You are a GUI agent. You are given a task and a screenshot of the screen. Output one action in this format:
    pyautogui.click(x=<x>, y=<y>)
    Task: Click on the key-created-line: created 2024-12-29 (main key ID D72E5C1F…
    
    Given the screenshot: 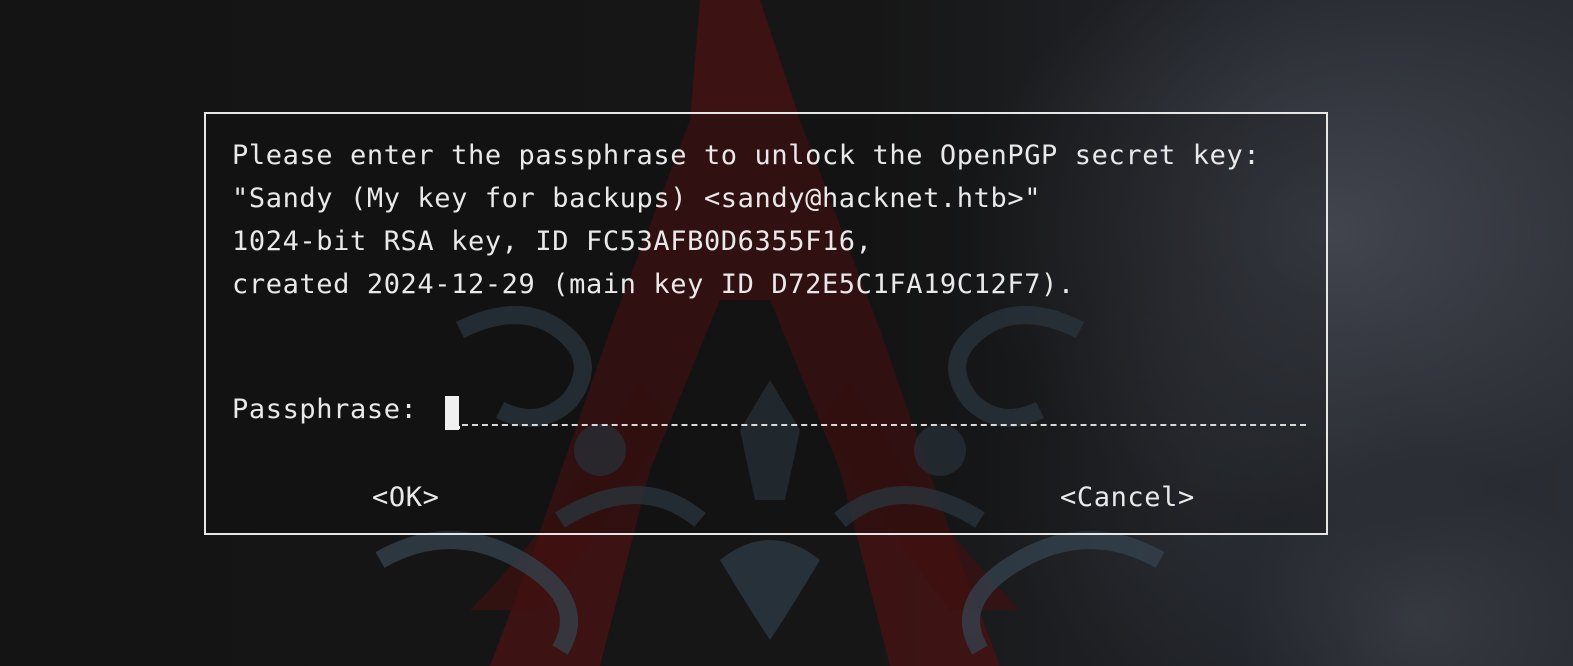 What is the action you would take?
    pyautogui.click(x=653, y=284)
    